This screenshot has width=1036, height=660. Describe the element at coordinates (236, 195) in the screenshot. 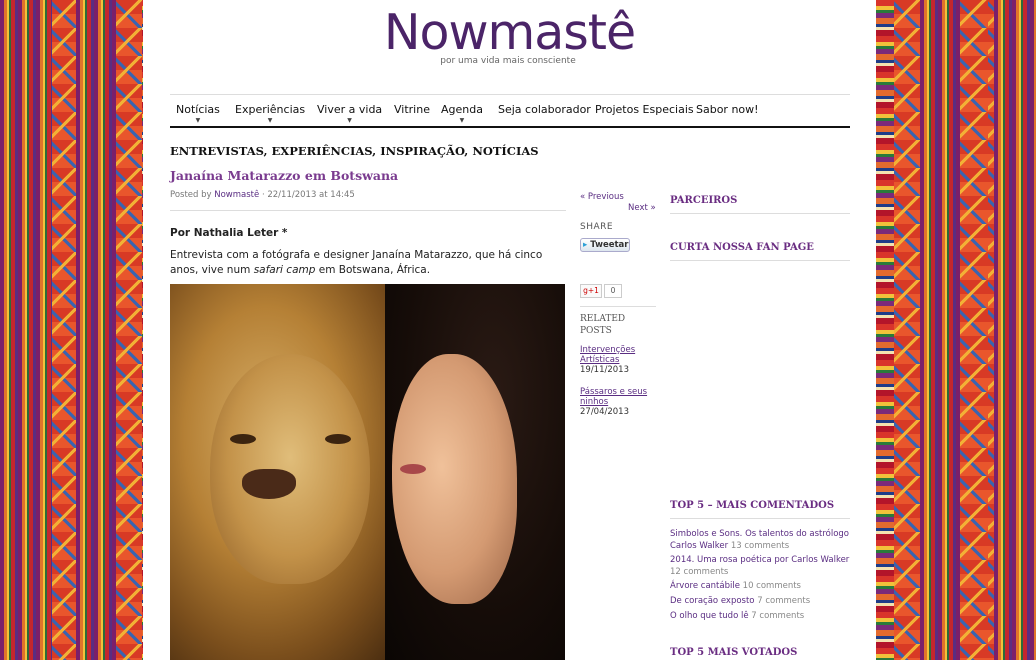

I see `author-link: Nowmastê` at that location.